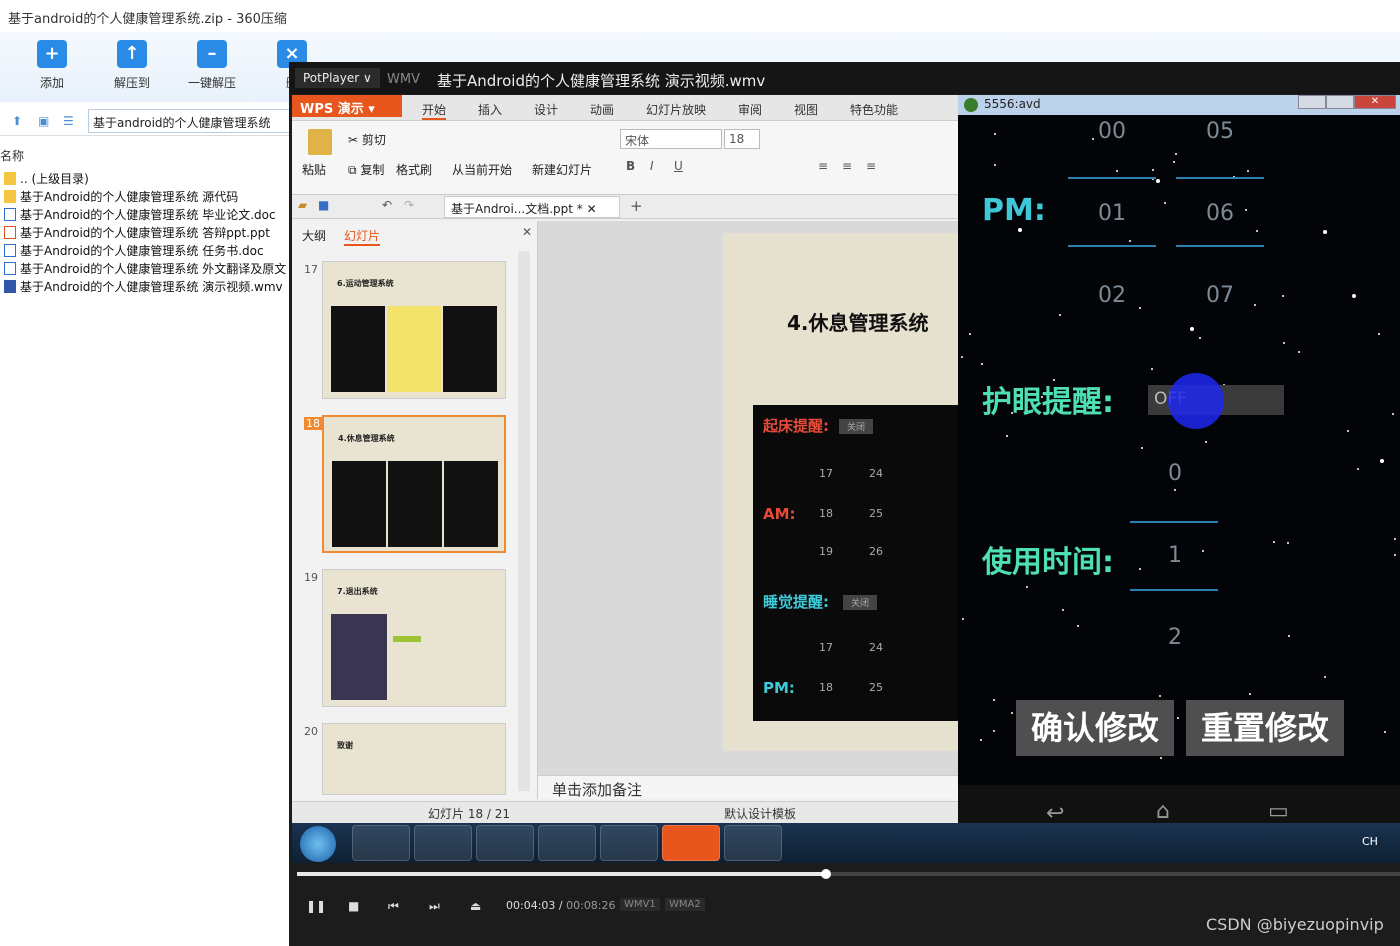 Image resolution: width=1400 pixels, height=946 pixels. What do you see at coordinates (630, 166) in the screenshot?
I see `bold-button: B` at bounding box center [630, 166].